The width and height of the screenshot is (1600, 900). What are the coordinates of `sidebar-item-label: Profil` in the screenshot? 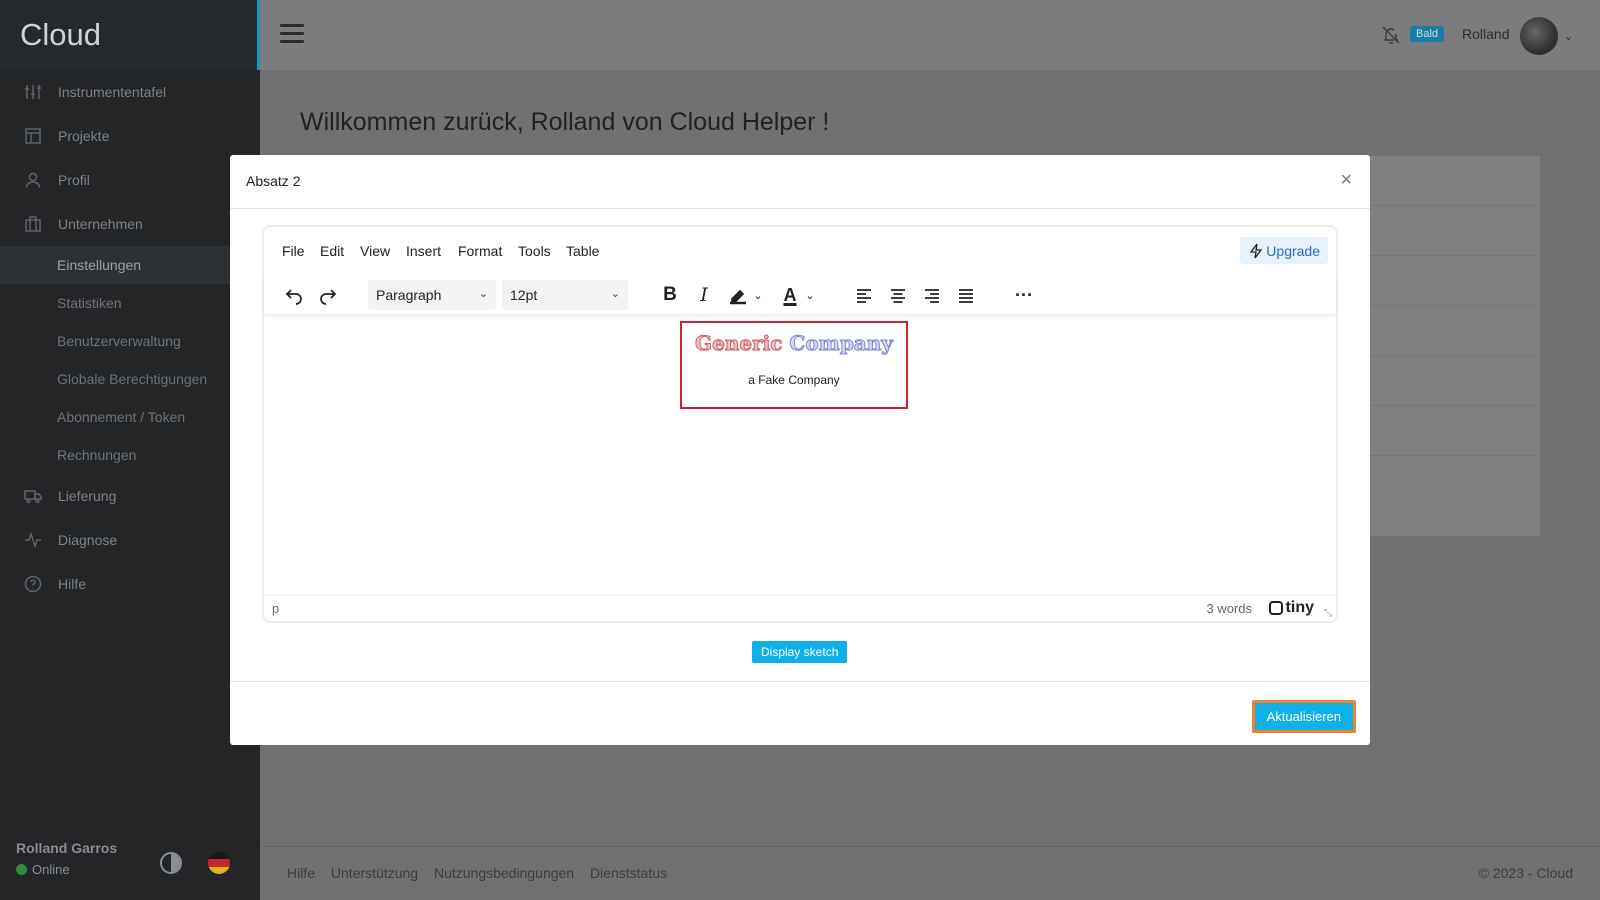 It's located at (74, 180).